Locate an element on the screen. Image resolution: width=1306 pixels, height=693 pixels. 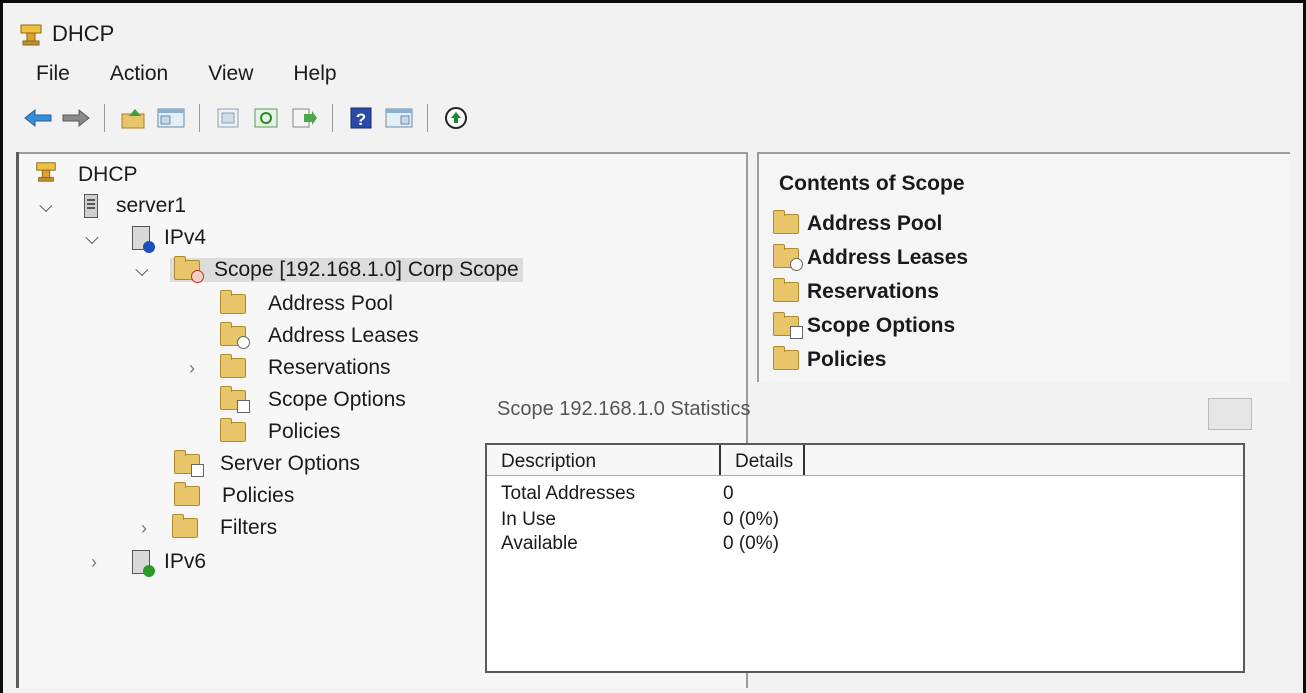
tree-item-ipv4-policies: Policies is located at coordinates (234, 495).